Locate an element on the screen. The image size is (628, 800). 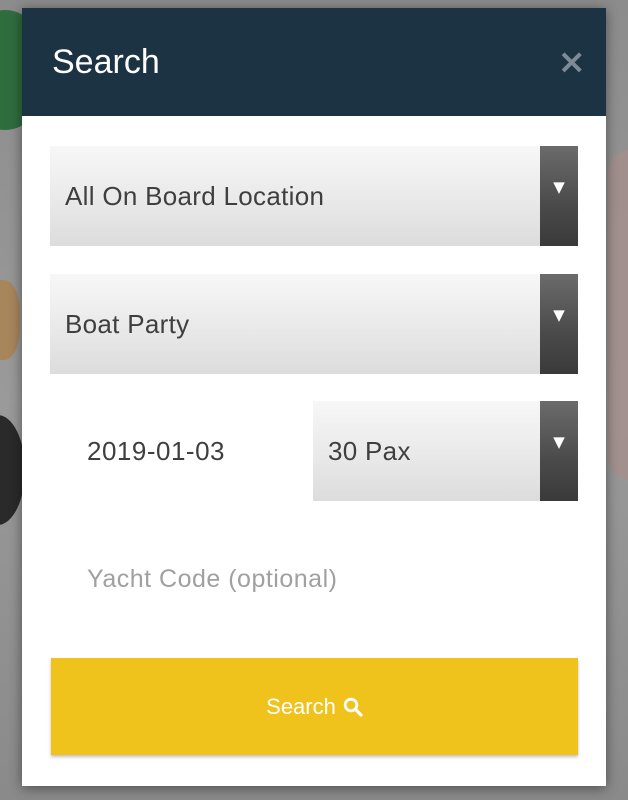
pax-select-value: 30 Pax is located at coordinates (369, 450).